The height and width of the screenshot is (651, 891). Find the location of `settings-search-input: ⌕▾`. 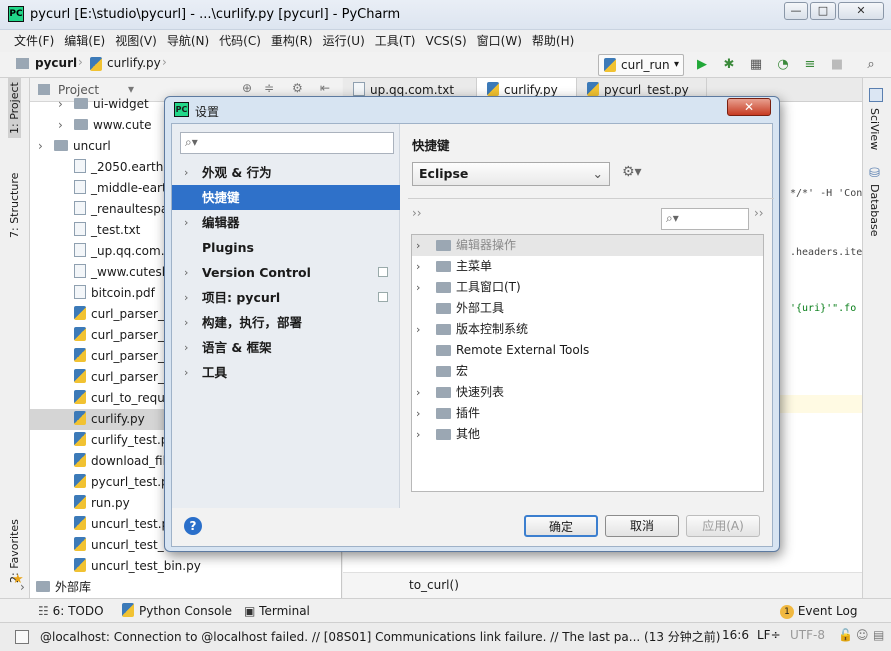

settings-search-input: ⌕▾ is located at coordinates (287, 143).